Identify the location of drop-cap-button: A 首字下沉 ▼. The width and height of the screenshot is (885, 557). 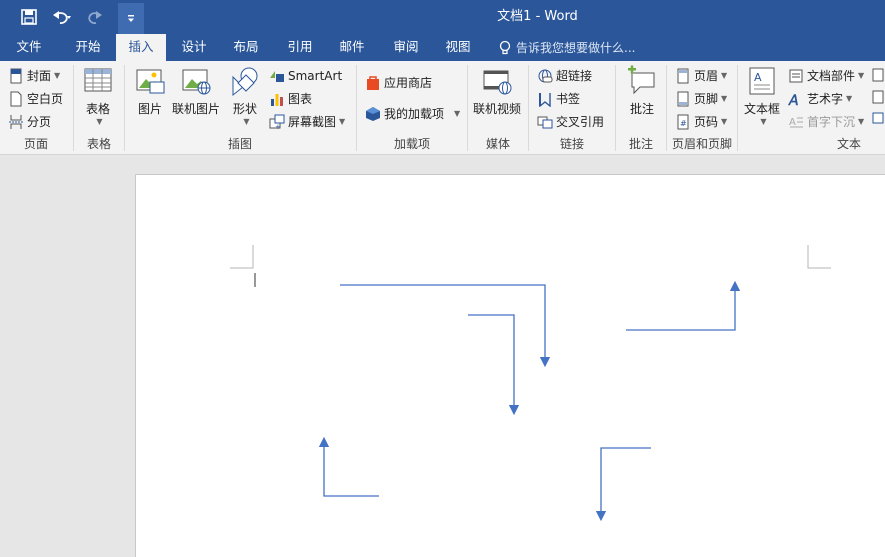
(826, 121).